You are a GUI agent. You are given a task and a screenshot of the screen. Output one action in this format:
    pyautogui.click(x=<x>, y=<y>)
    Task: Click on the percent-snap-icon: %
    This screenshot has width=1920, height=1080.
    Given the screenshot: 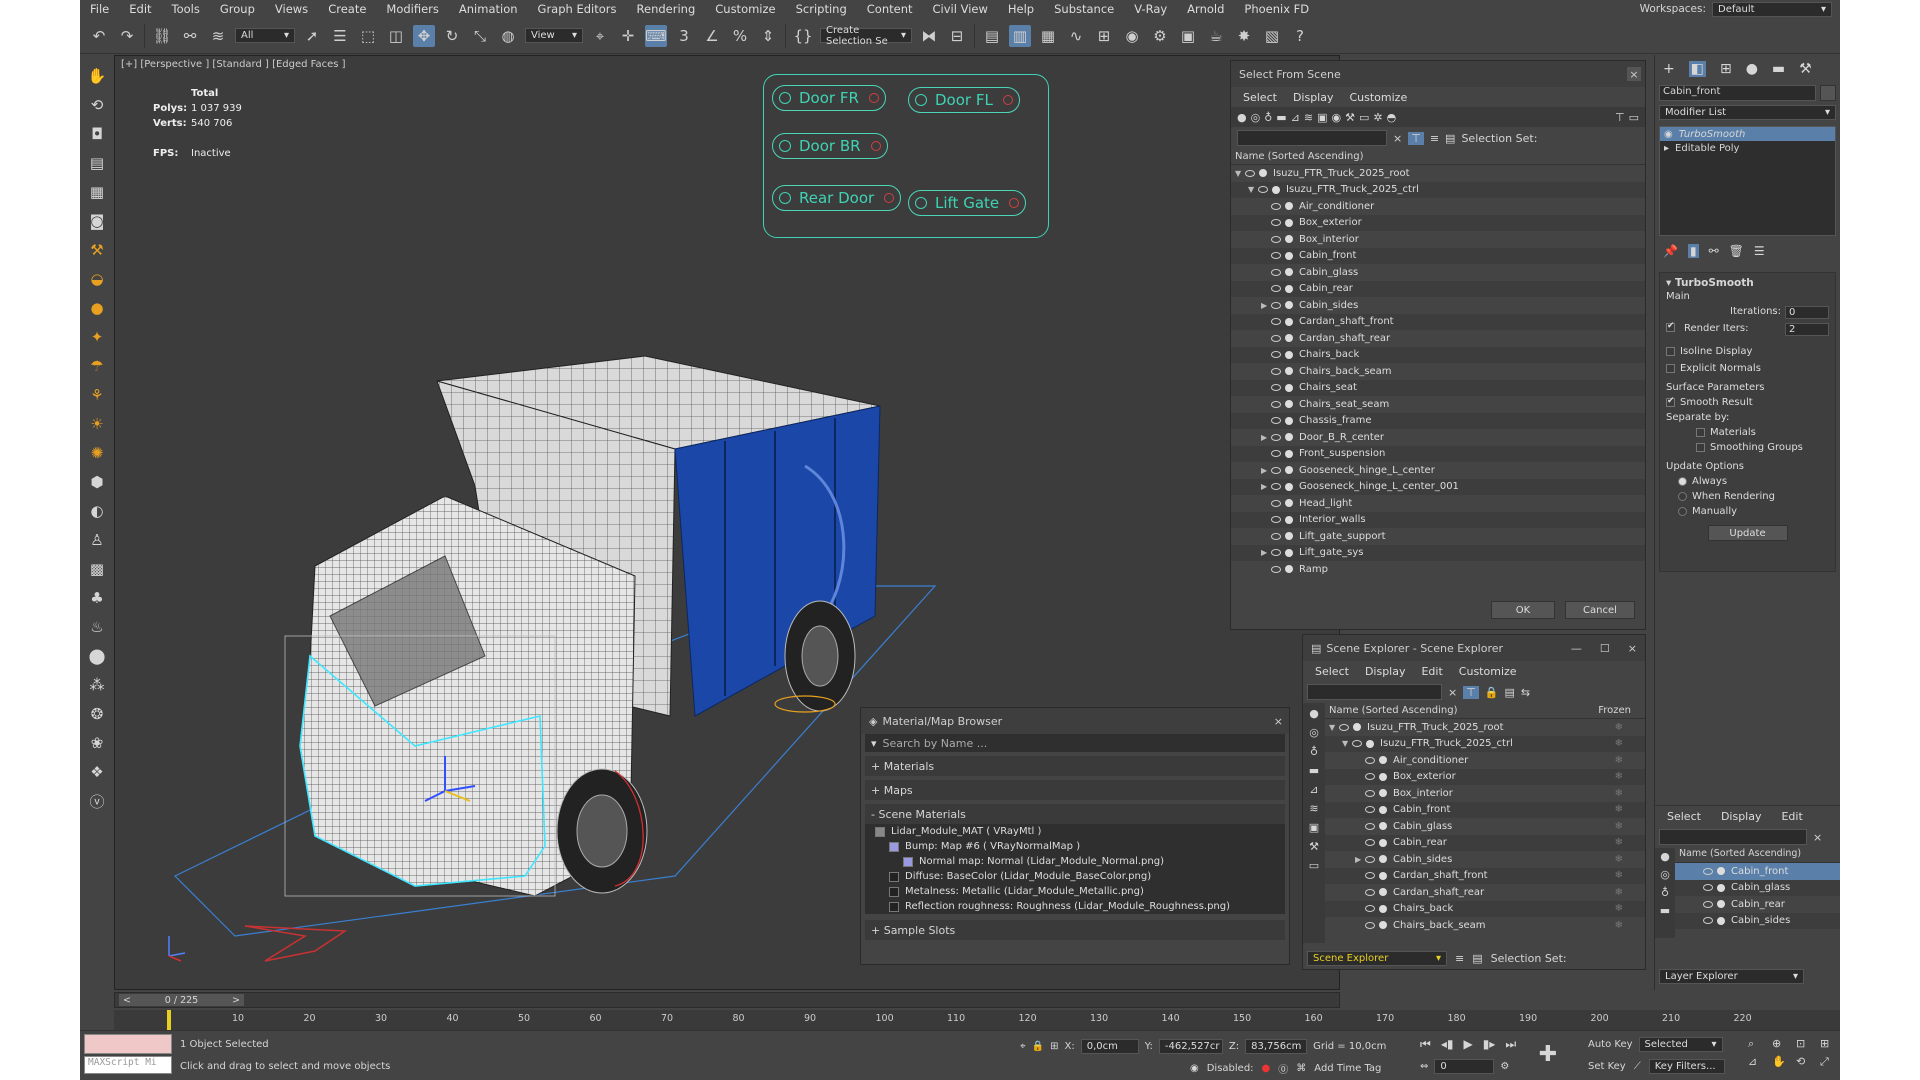 What is the action you would take?
    pyautogui.click(x=740, y=36)
    